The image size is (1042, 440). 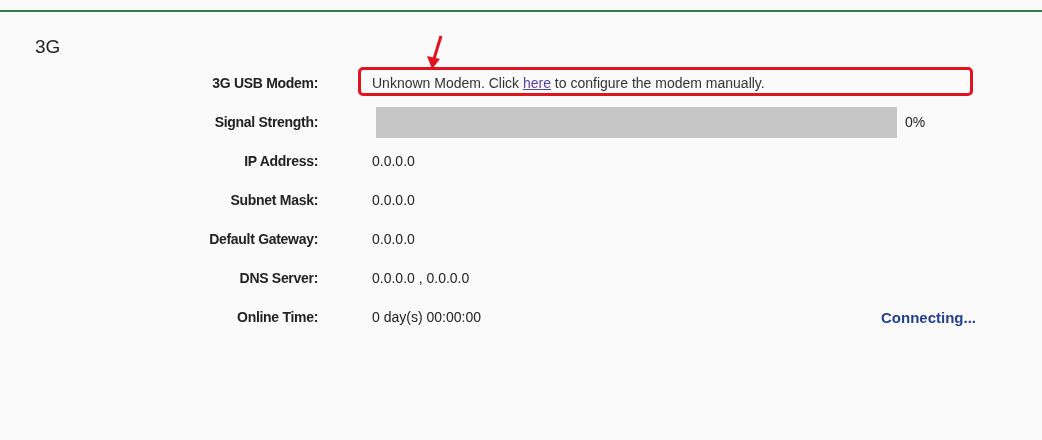 I want to click on field-value: 0 day(s) 00:00:00, so click(x=426, y=317).